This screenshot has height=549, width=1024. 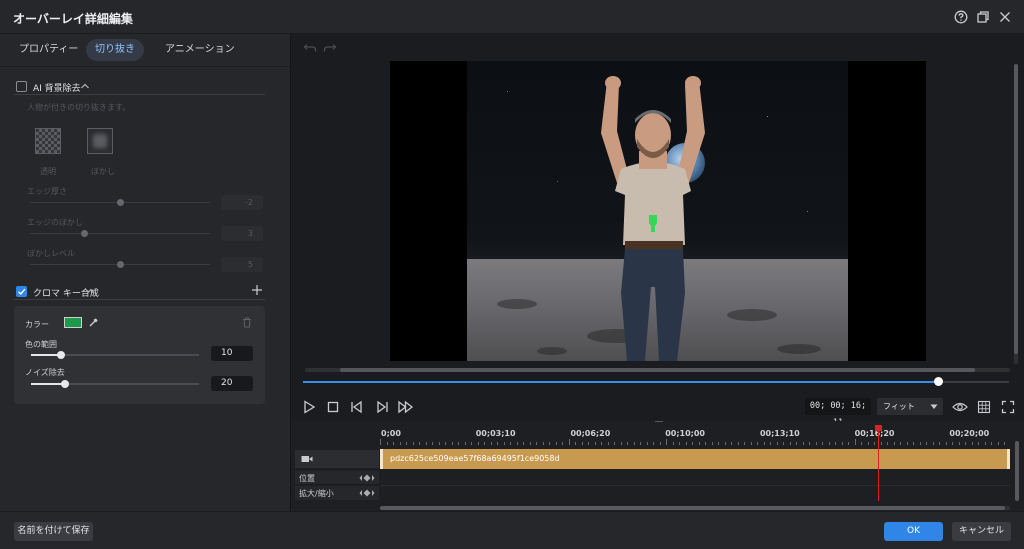 What do you see at coordinates (984, 407) in the screenshot?
I see `grid-icon` at bounding box center [984, 407].